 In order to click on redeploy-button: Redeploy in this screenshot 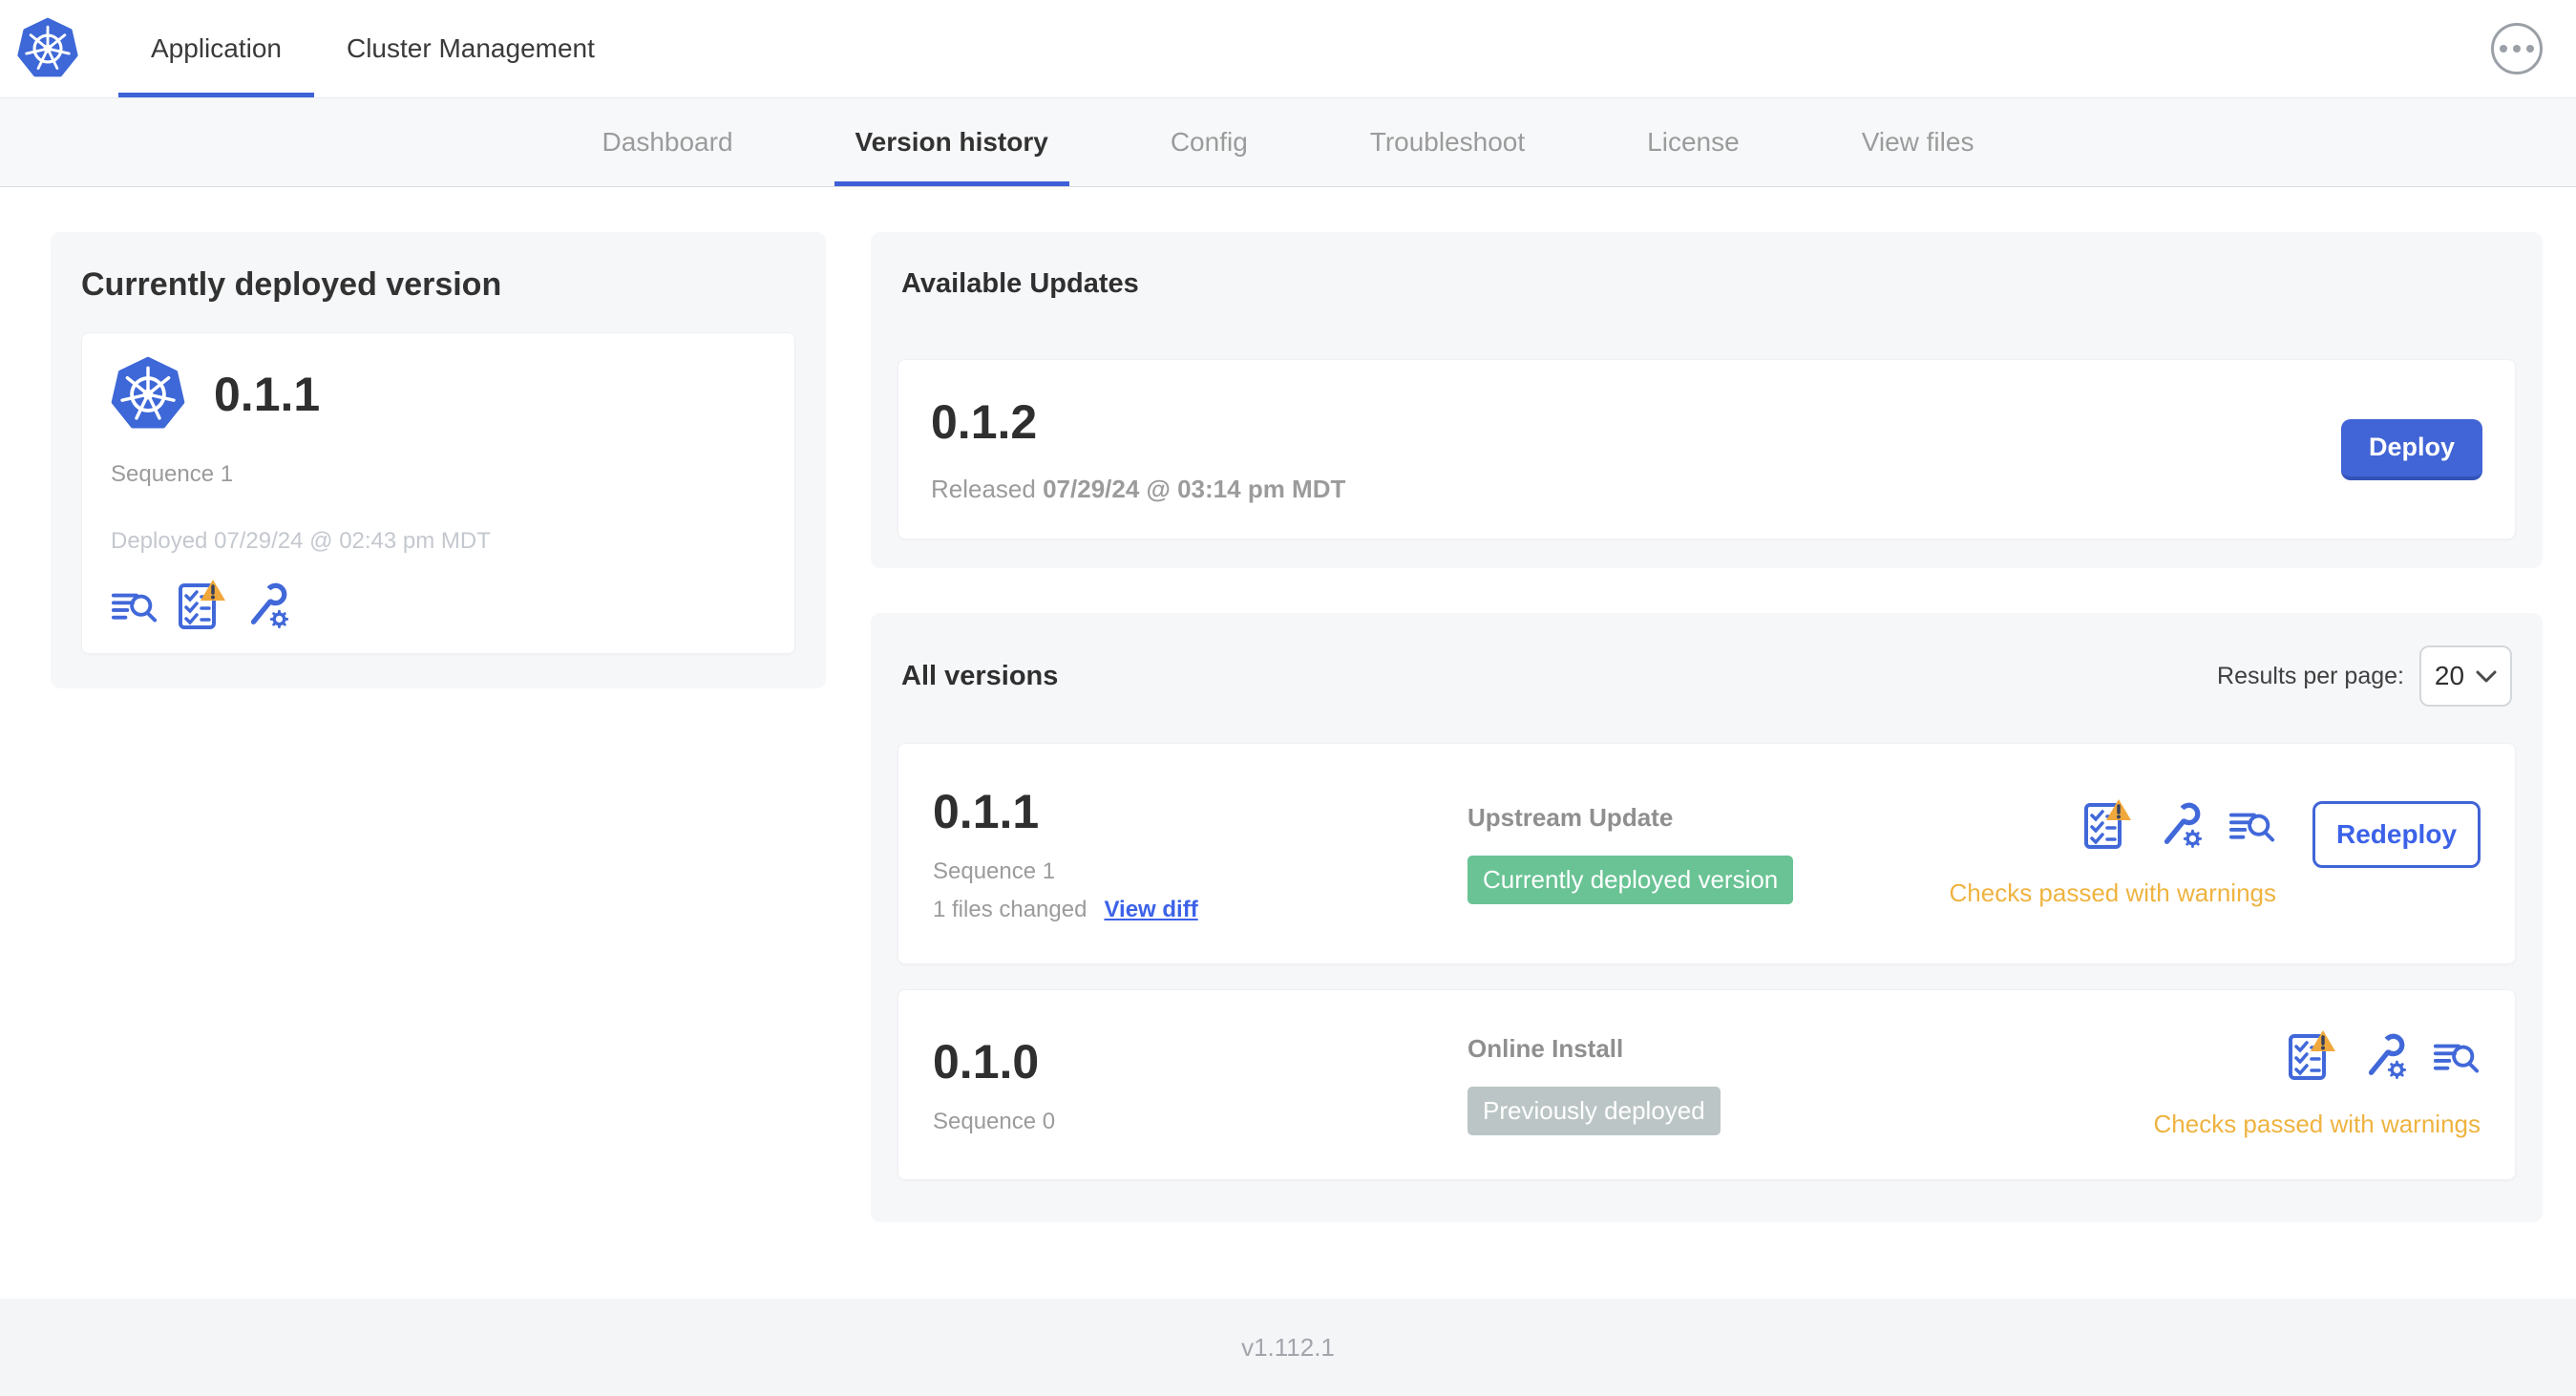, I will do `click(2396, 834)`.